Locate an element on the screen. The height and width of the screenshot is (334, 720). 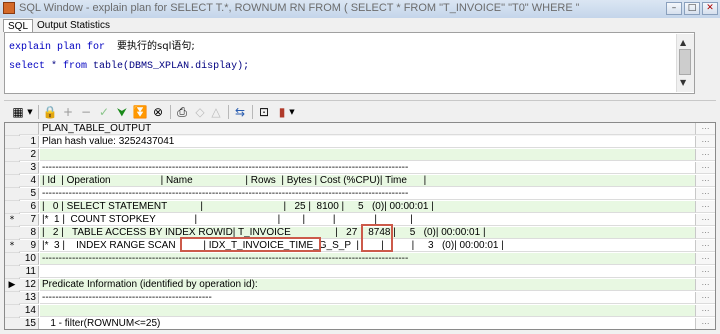
code-line-1: explain plan for 要执行的sql语句; is located at coordinates (102, 45).